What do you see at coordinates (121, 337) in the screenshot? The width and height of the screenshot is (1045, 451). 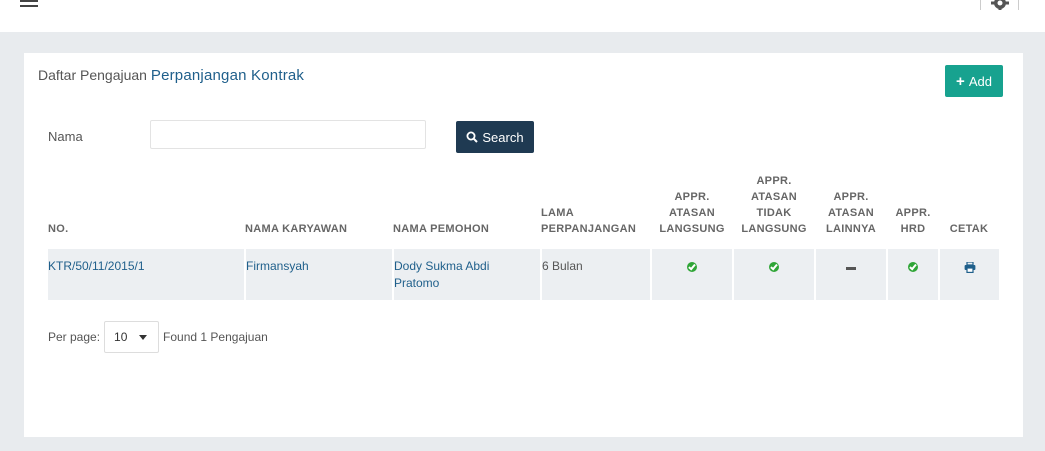 I see `per-page-value: 10` at bounding box center [121, 337].